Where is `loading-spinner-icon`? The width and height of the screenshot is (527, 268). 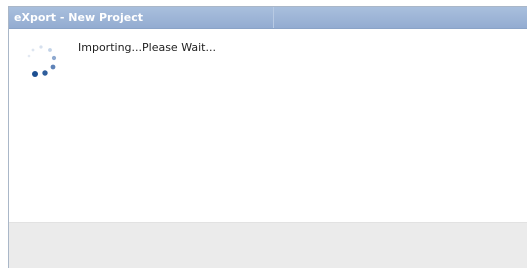 loading-spinner-icon is located at coordinates (41, 61).